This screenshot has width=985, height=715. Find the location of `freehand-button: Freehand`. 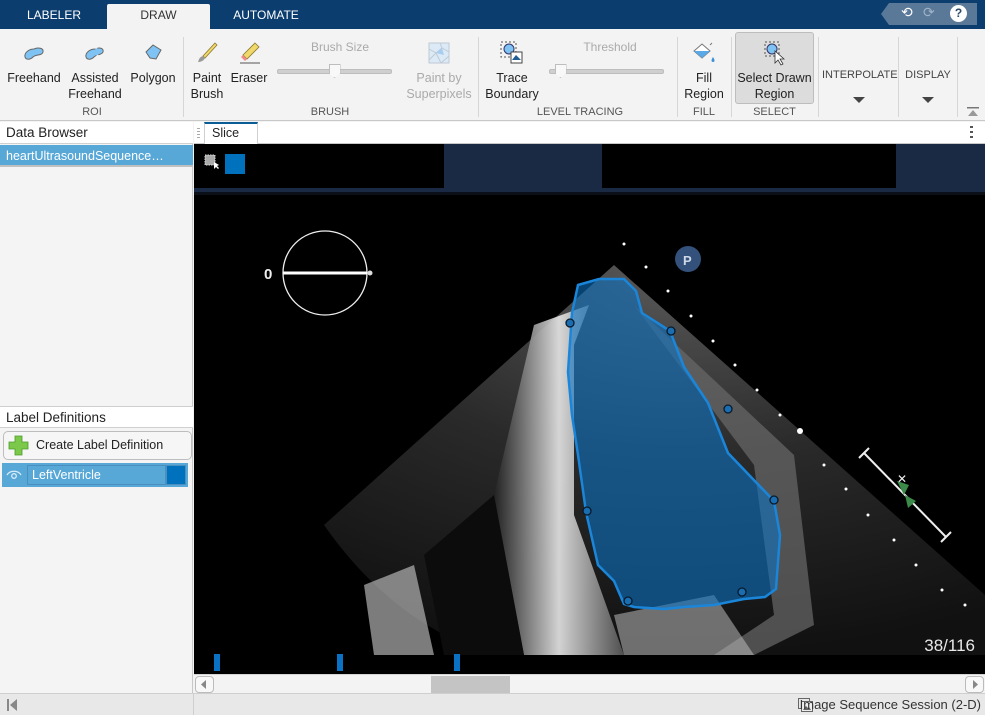

freehand-button: Freehand is located at coordinates (34, 63).